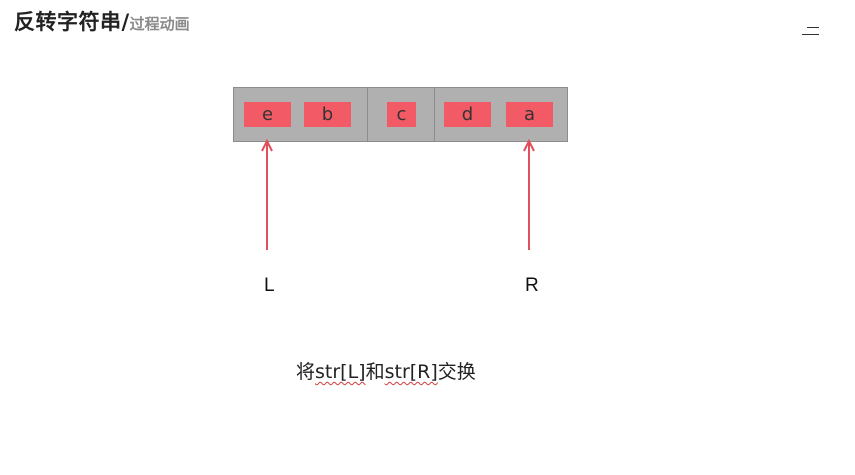 The width and height of the screenshot is (855, 475). What do you see at coordinates (375, 372) in the screenshot?
I see `caption-middle: 和` at bounding box center [375, 372].